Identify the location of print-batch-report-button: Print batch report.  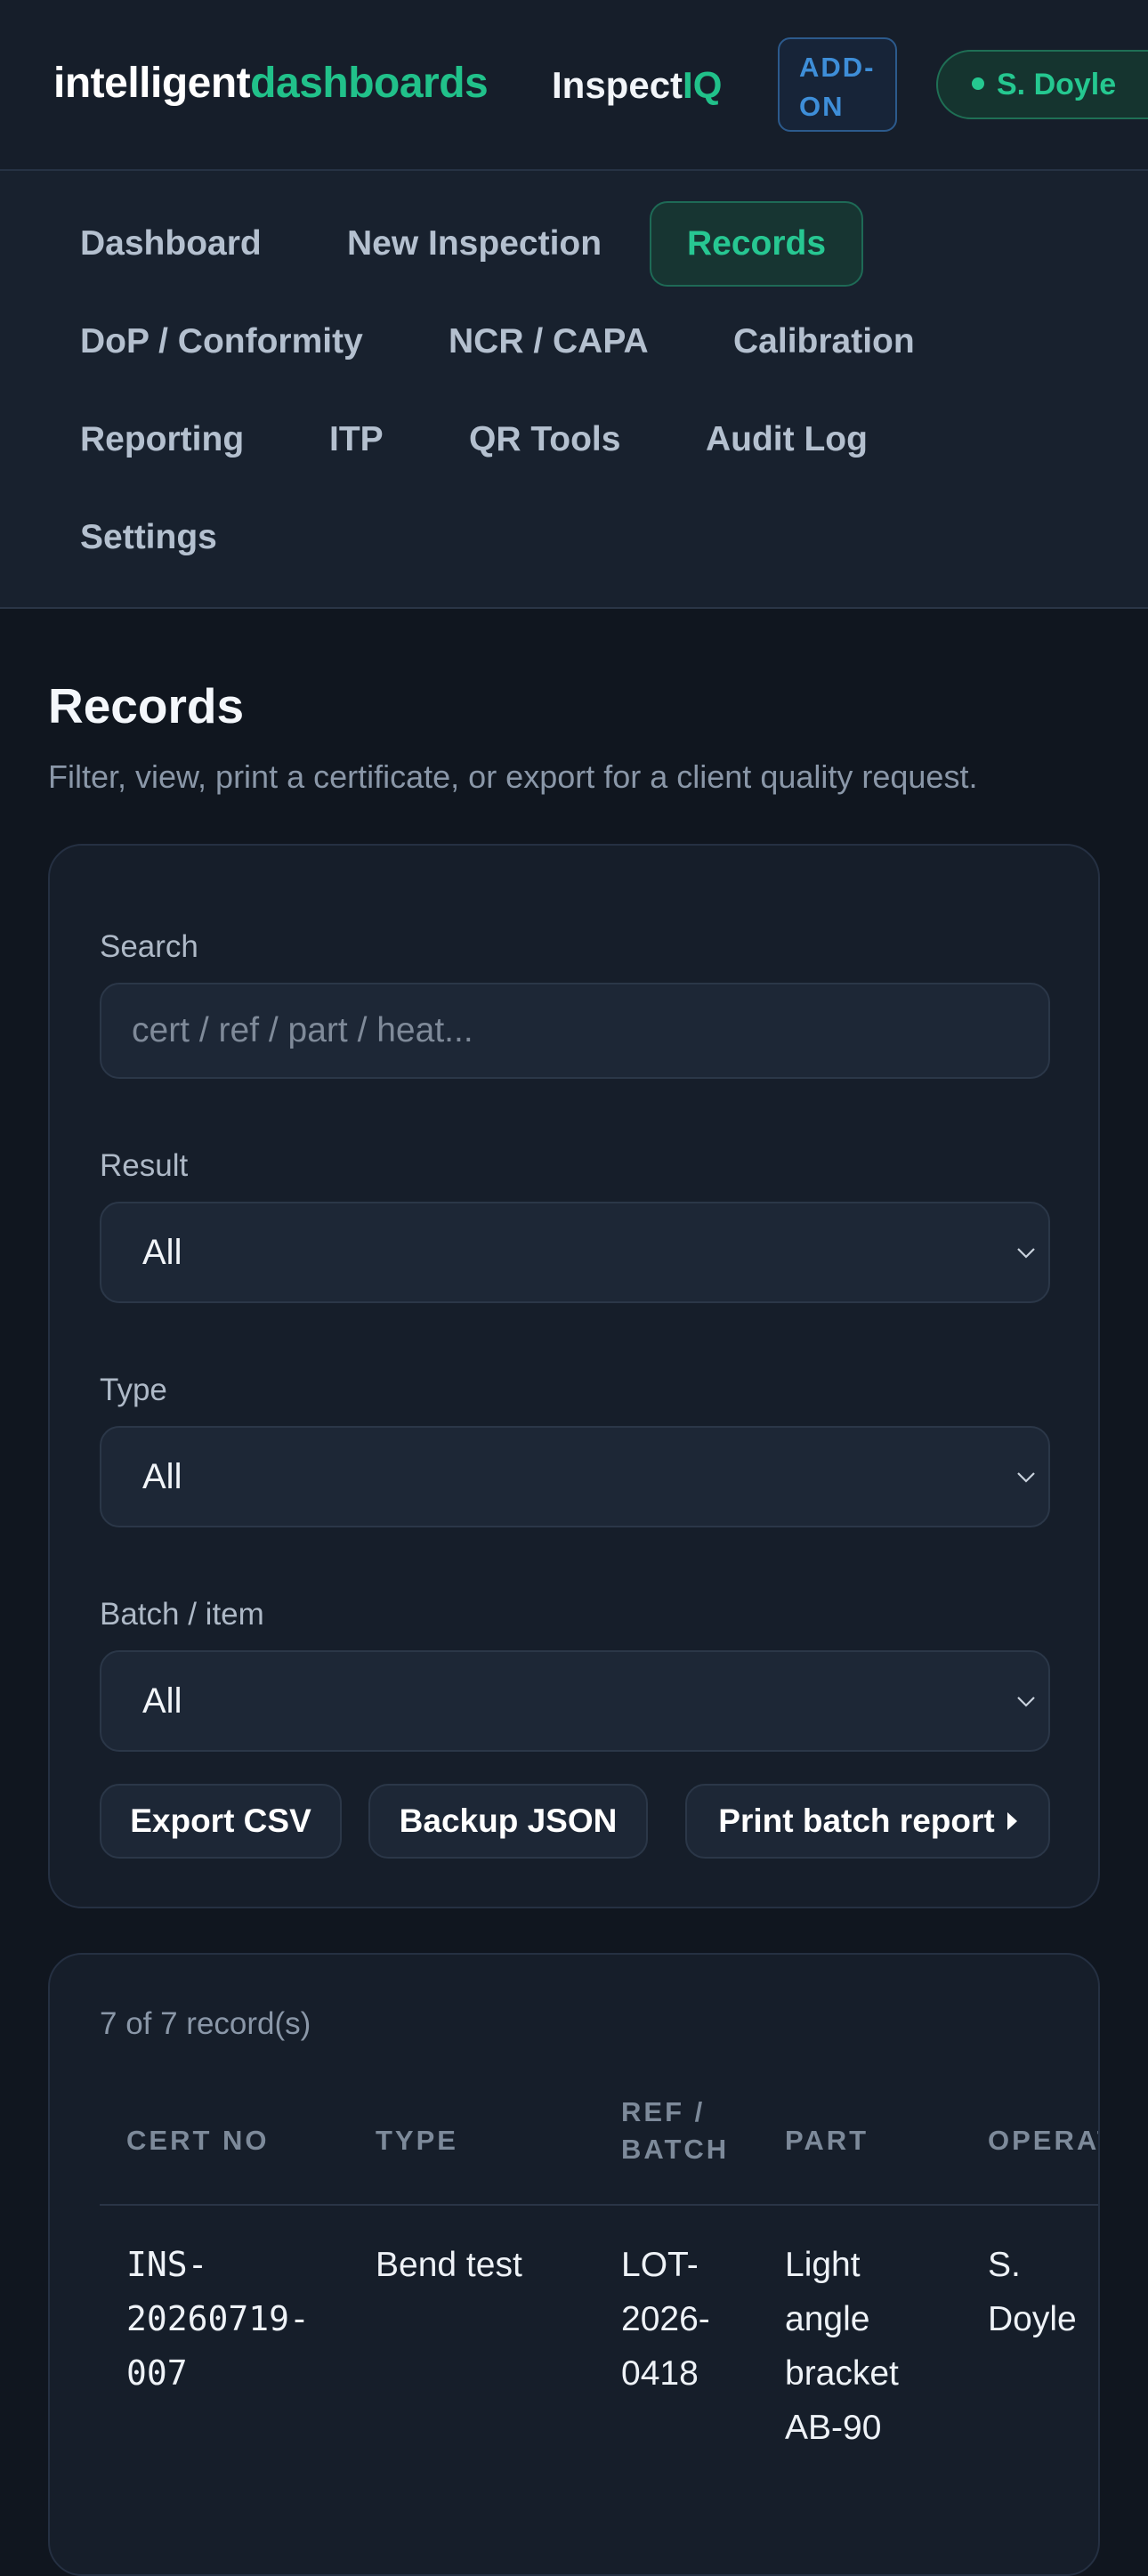
(867, 1822).